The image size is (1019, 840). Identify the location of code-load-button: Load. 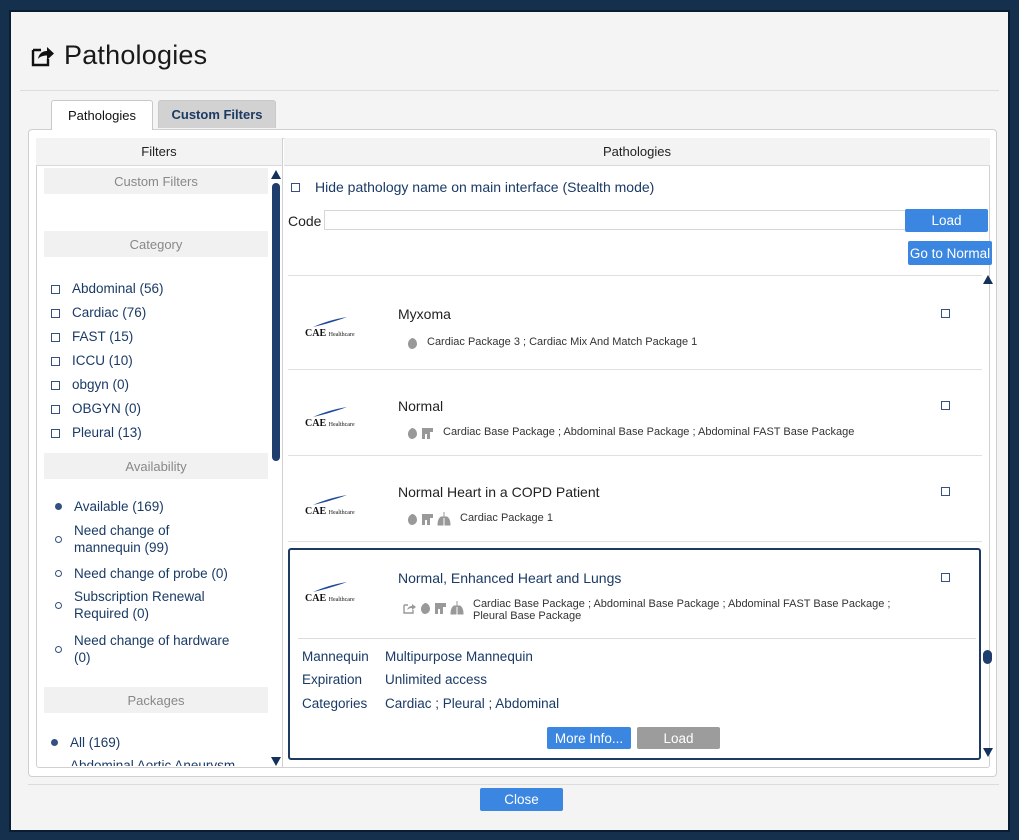
(946, 220).